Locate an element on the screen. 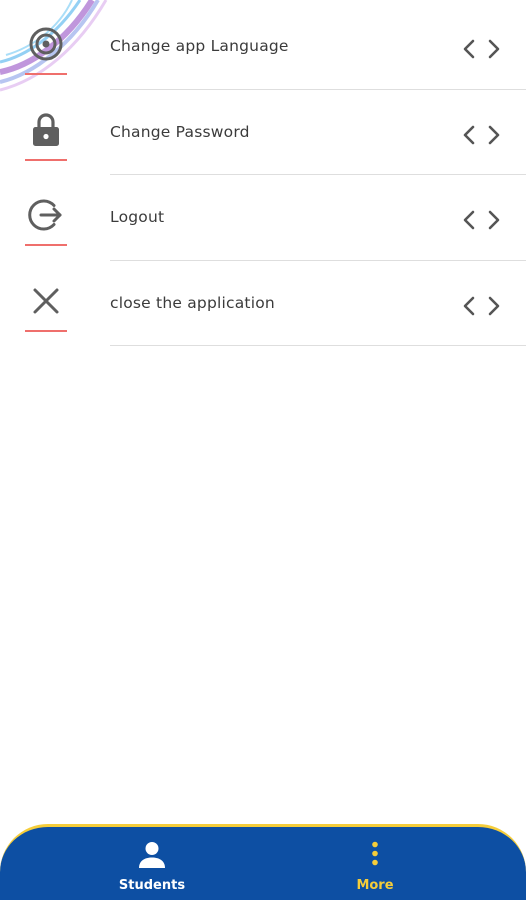 The height and width of the screenshot is (900, 526). menu-item-label: Change Password is located at coordinates (180, 131).